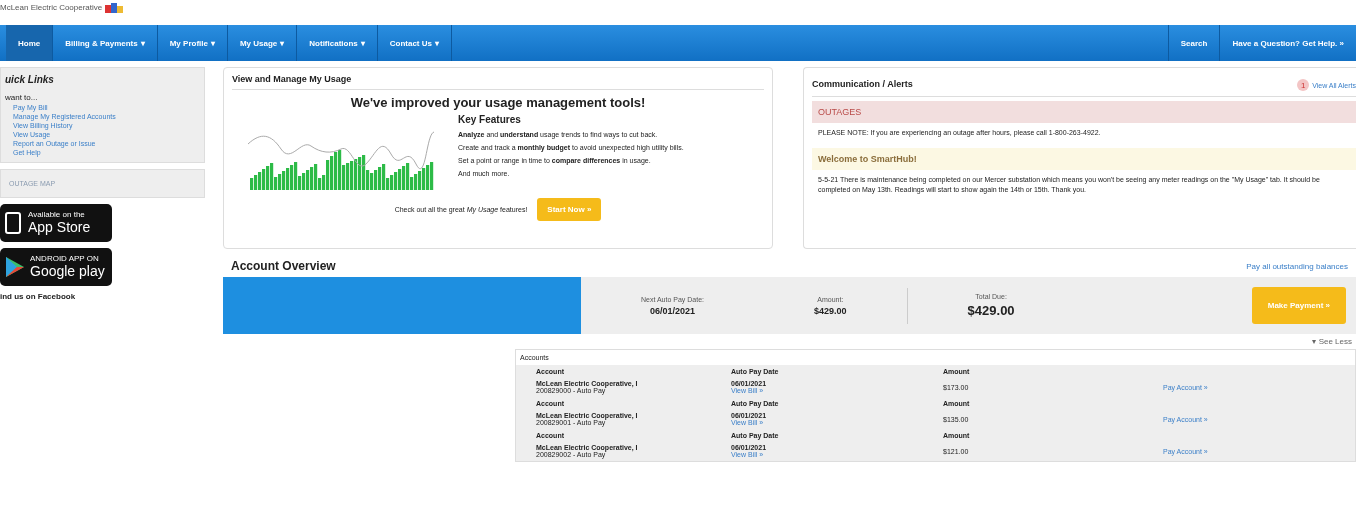 Image resolution: width=1356 pixels, height=527 pixels. Describe the element at coordinates (38, 296) in the screenshot. I see `facebook-text: ind us on Facebook` at that location.